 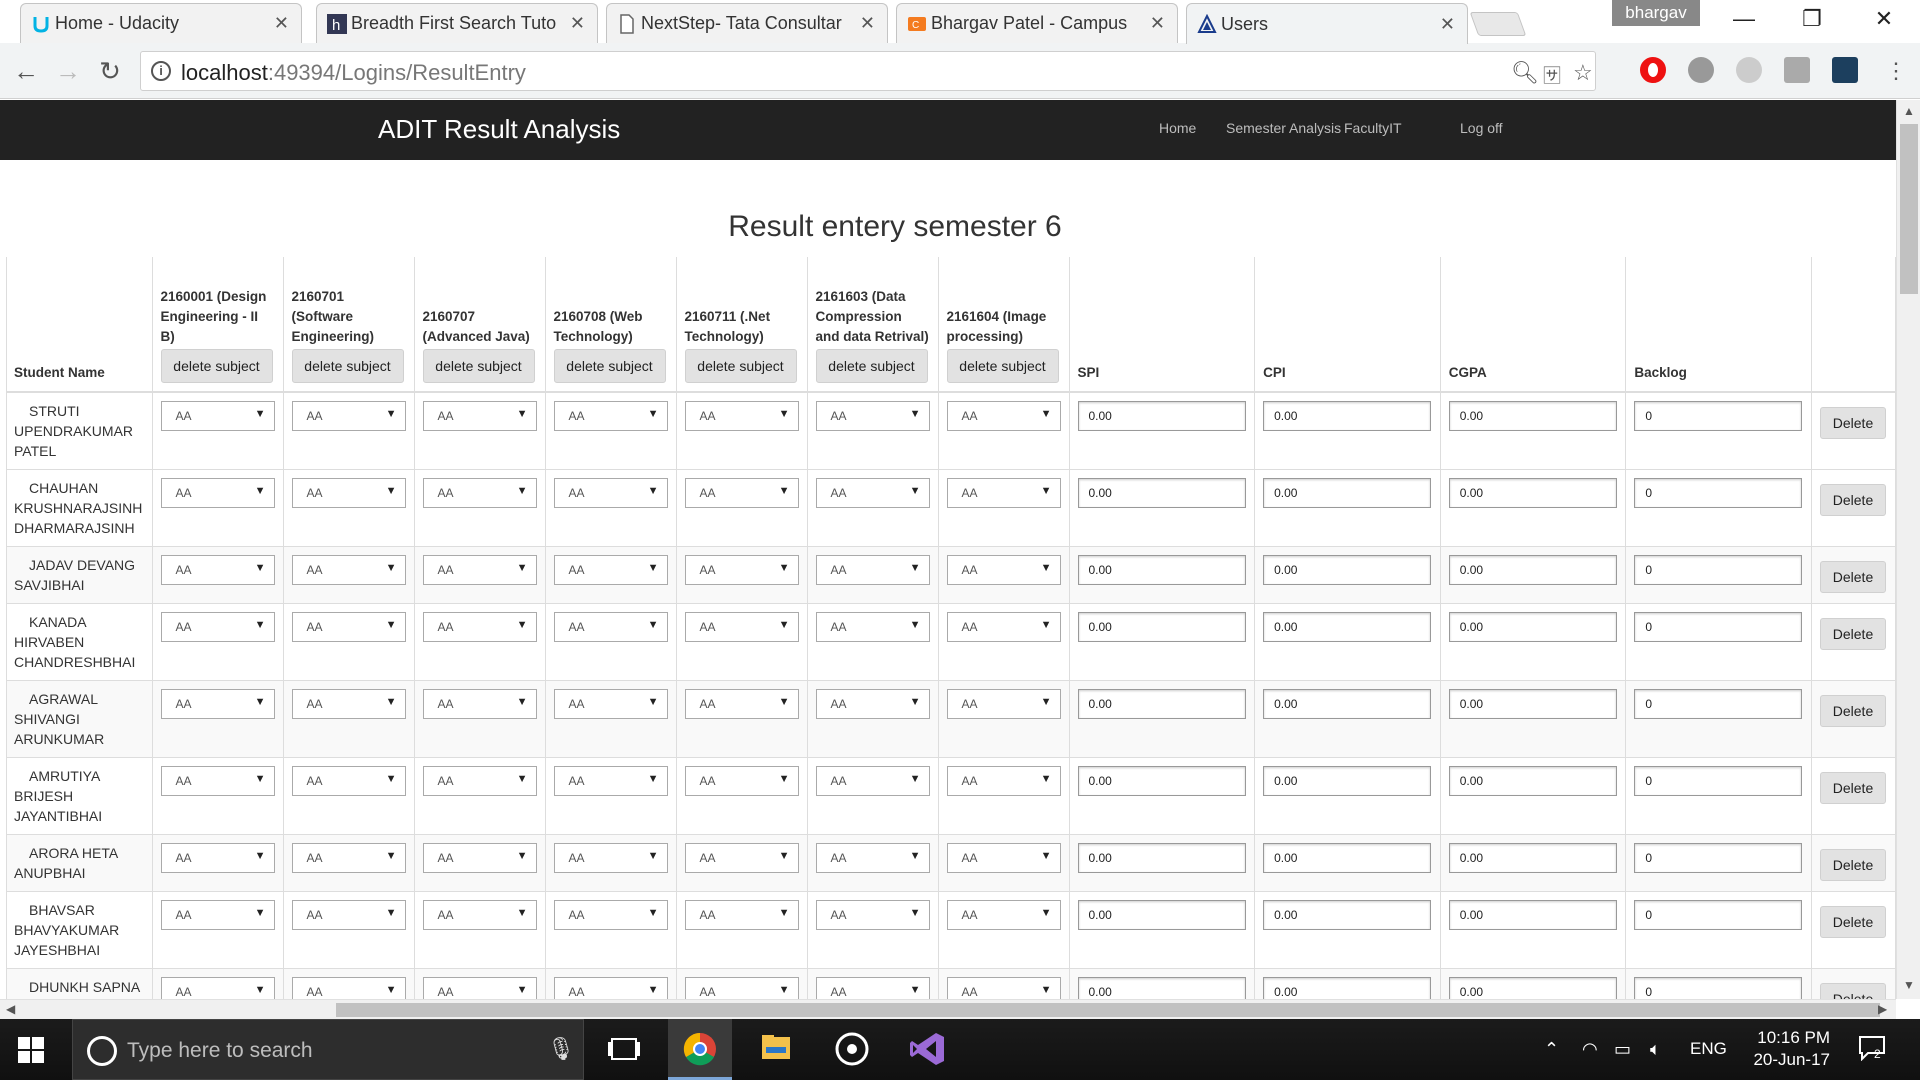 I want to click on tray-chevron-icon: ⌃, so click(x=1551, y=1049).